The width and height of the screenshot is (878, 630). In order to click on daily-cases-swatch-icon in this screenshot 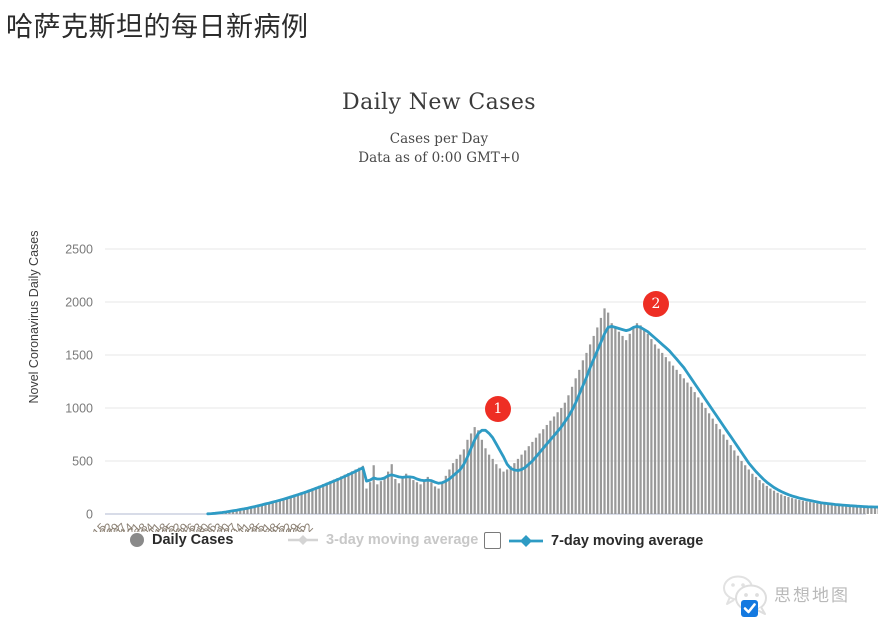, I will do `click(137, 540)`.